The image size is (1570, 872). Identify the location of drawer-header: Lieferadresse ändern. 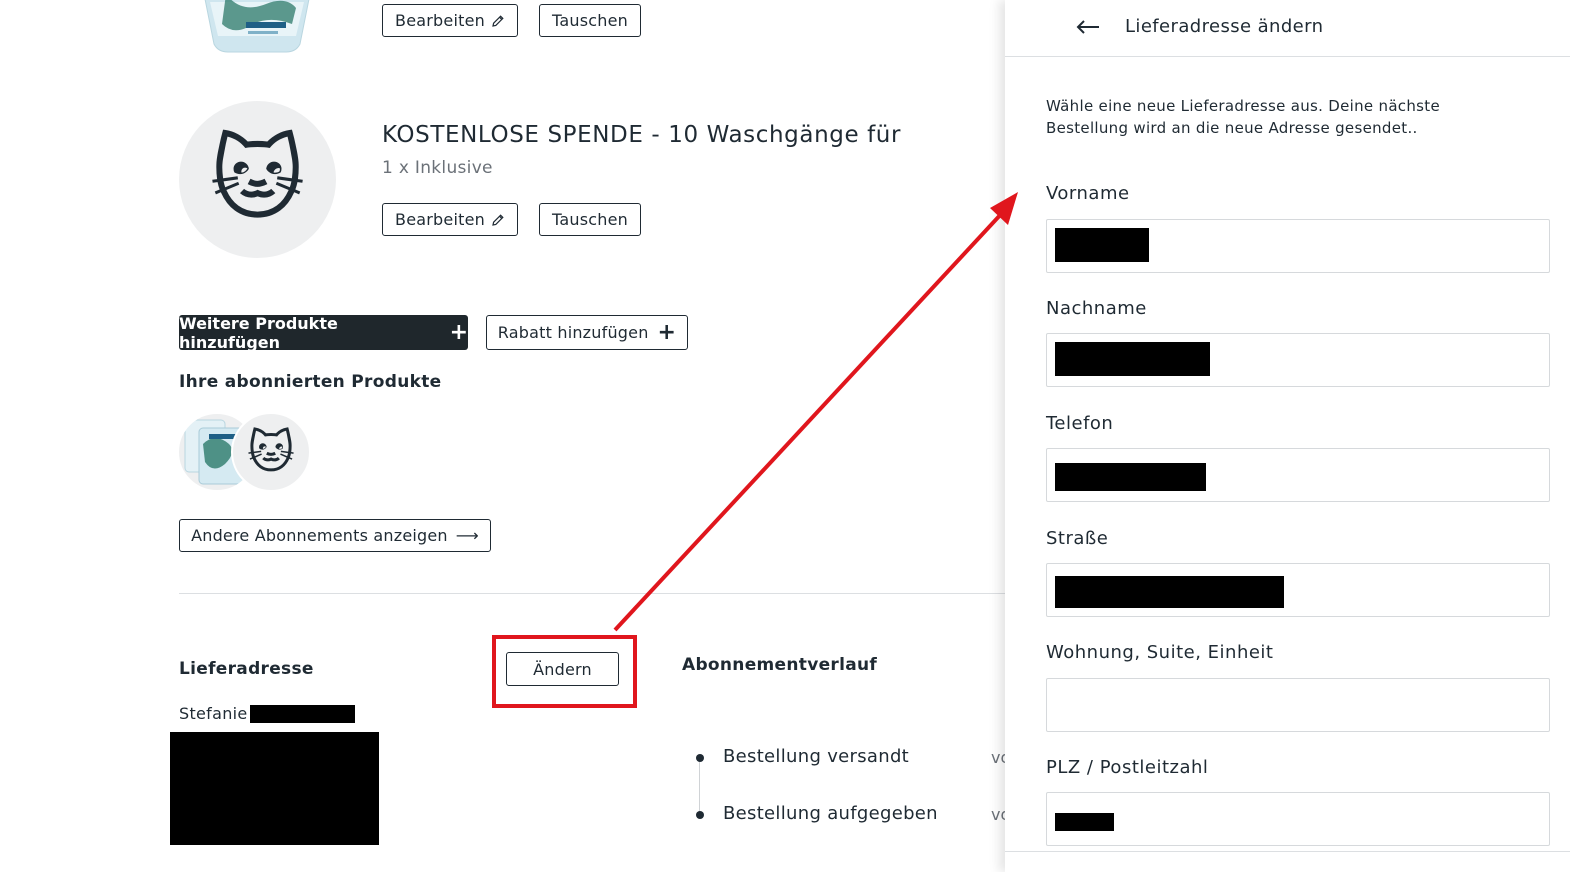
(1287, 28).